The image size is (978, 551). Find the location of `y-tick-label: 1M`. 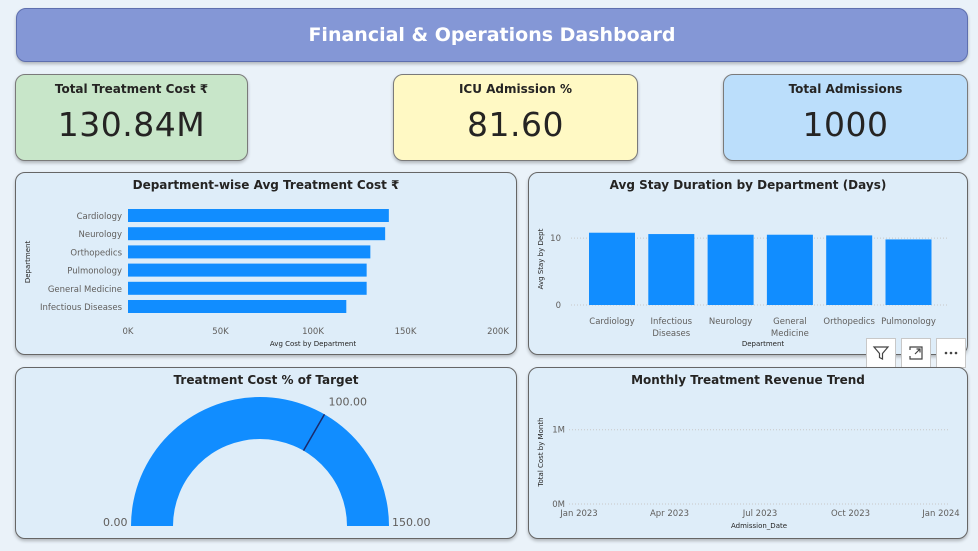

y-tick-label: 1M is located at coordinates (558, 431).